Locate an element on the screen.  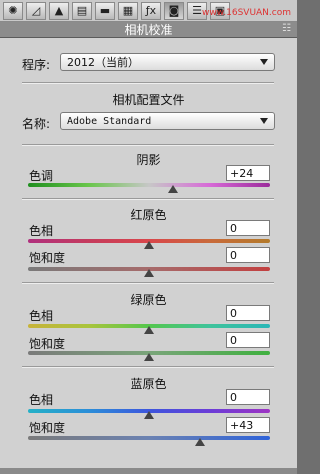
green-hue-slider-thumb is located at coordinates (149, 330).